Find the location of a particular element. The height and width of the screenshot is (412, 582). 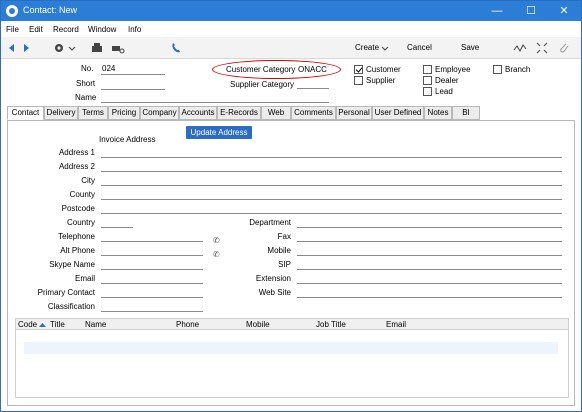

alt-phone-label: Alt Phone is located at coordinates (77, 250).